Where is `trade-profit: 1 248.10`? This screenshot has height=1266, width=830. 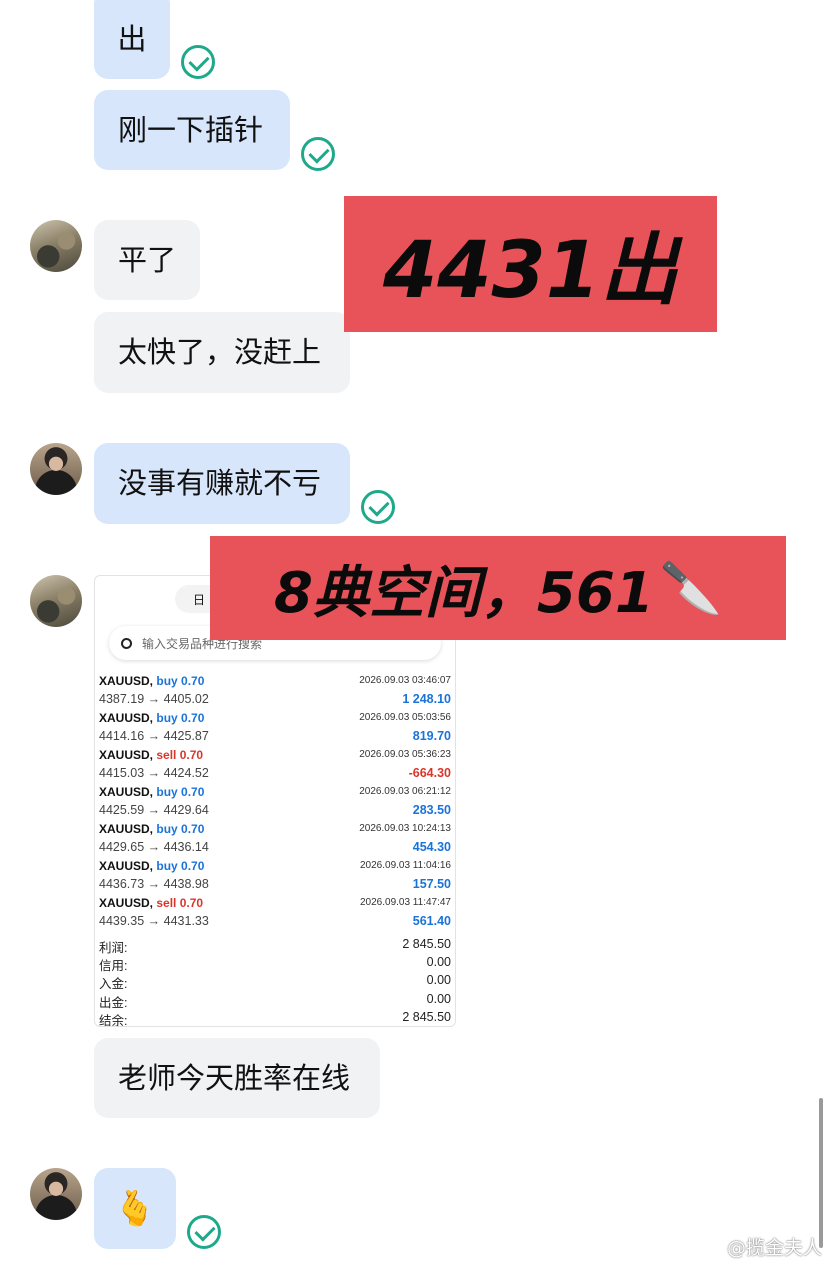 trade-profit: 1 248.10 is located at coordinates (426, 699).